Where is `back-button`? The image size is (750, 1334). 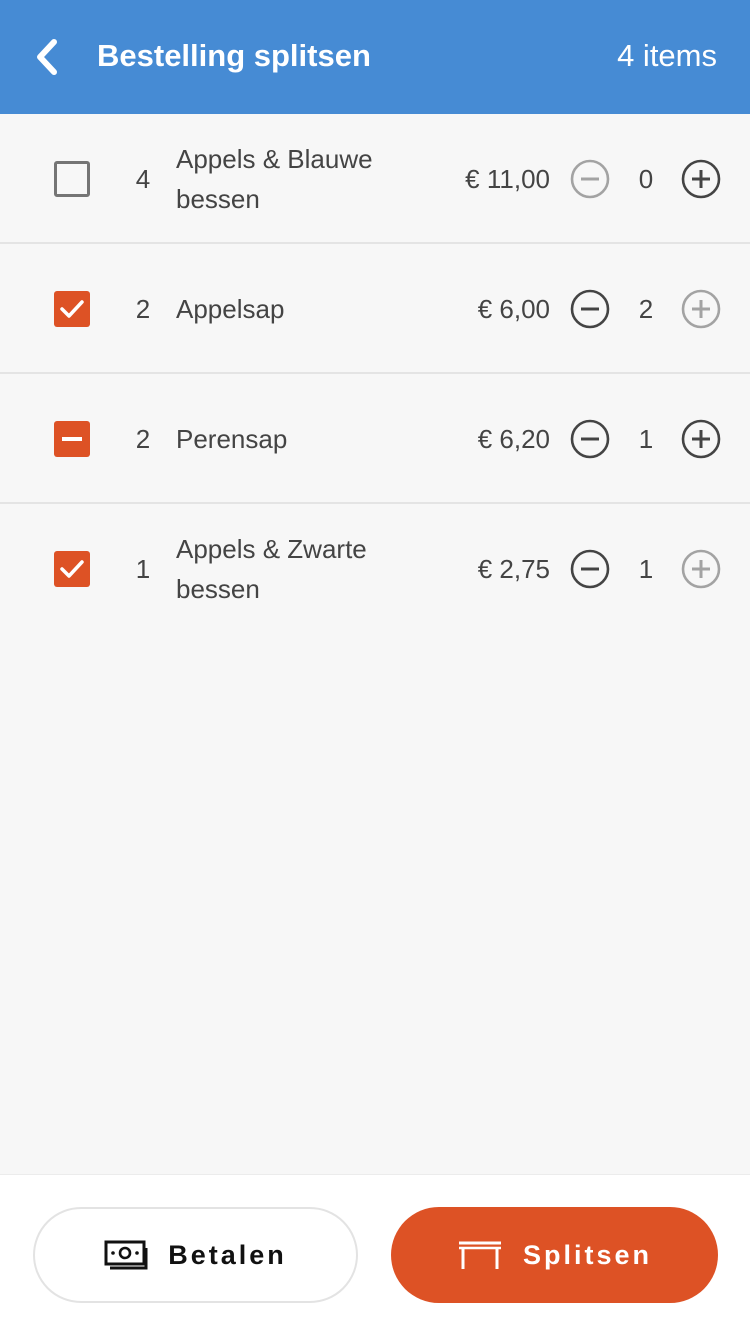 back-button is located at coordinates (47, 57).